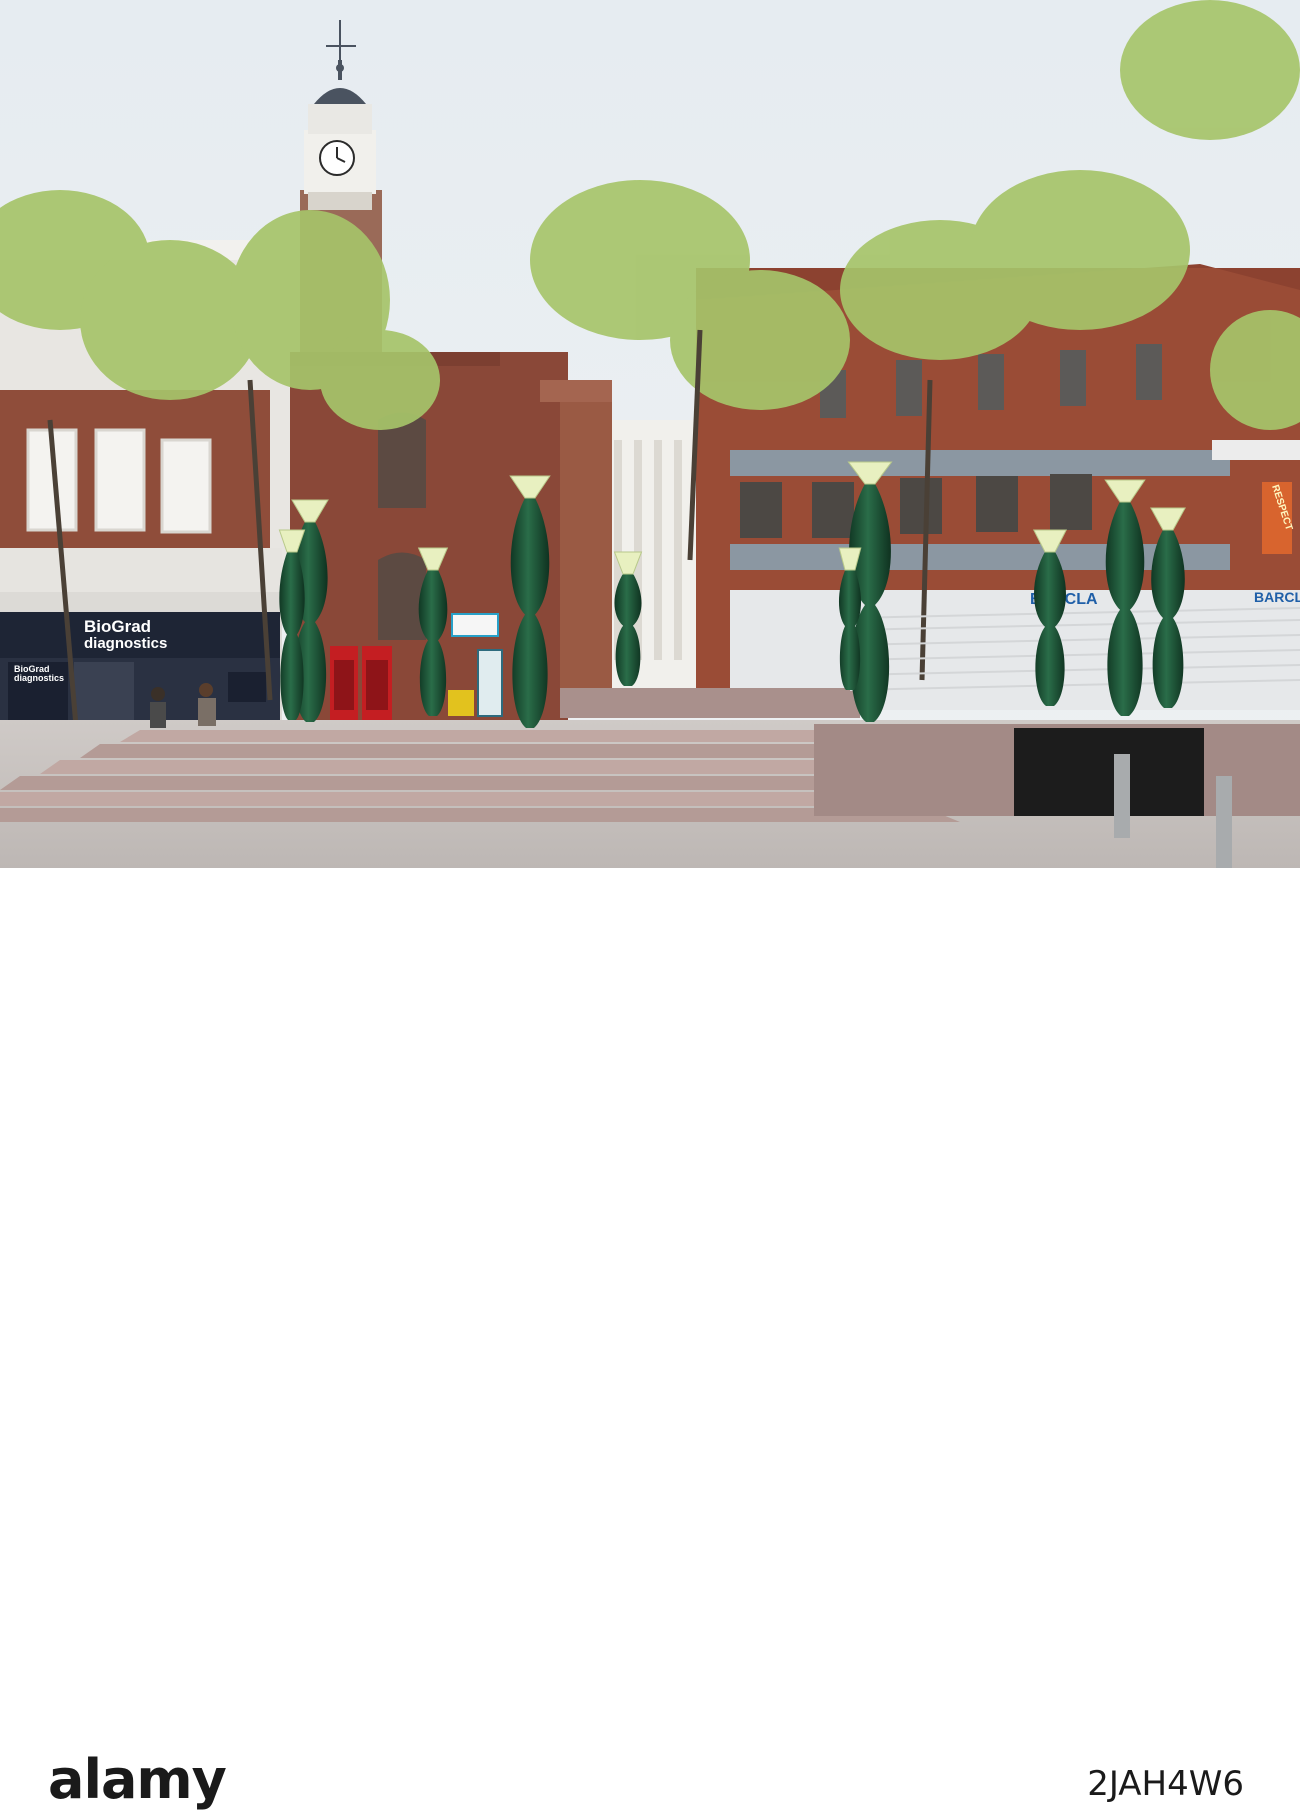  I want to click on respect-banner: RESPECT, so click(1278, 518).